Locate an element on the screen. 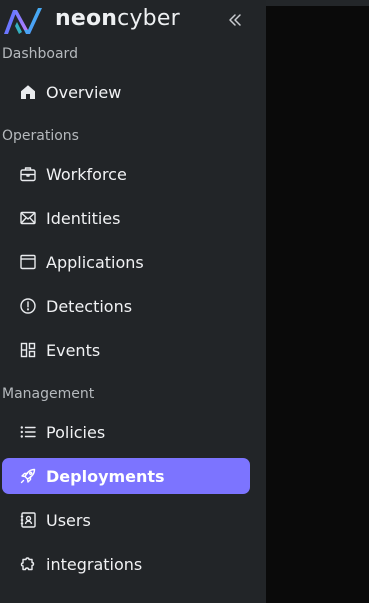 The image size is (369, 603). sidebar-item-label: Events is located at coordinates (73, 350).